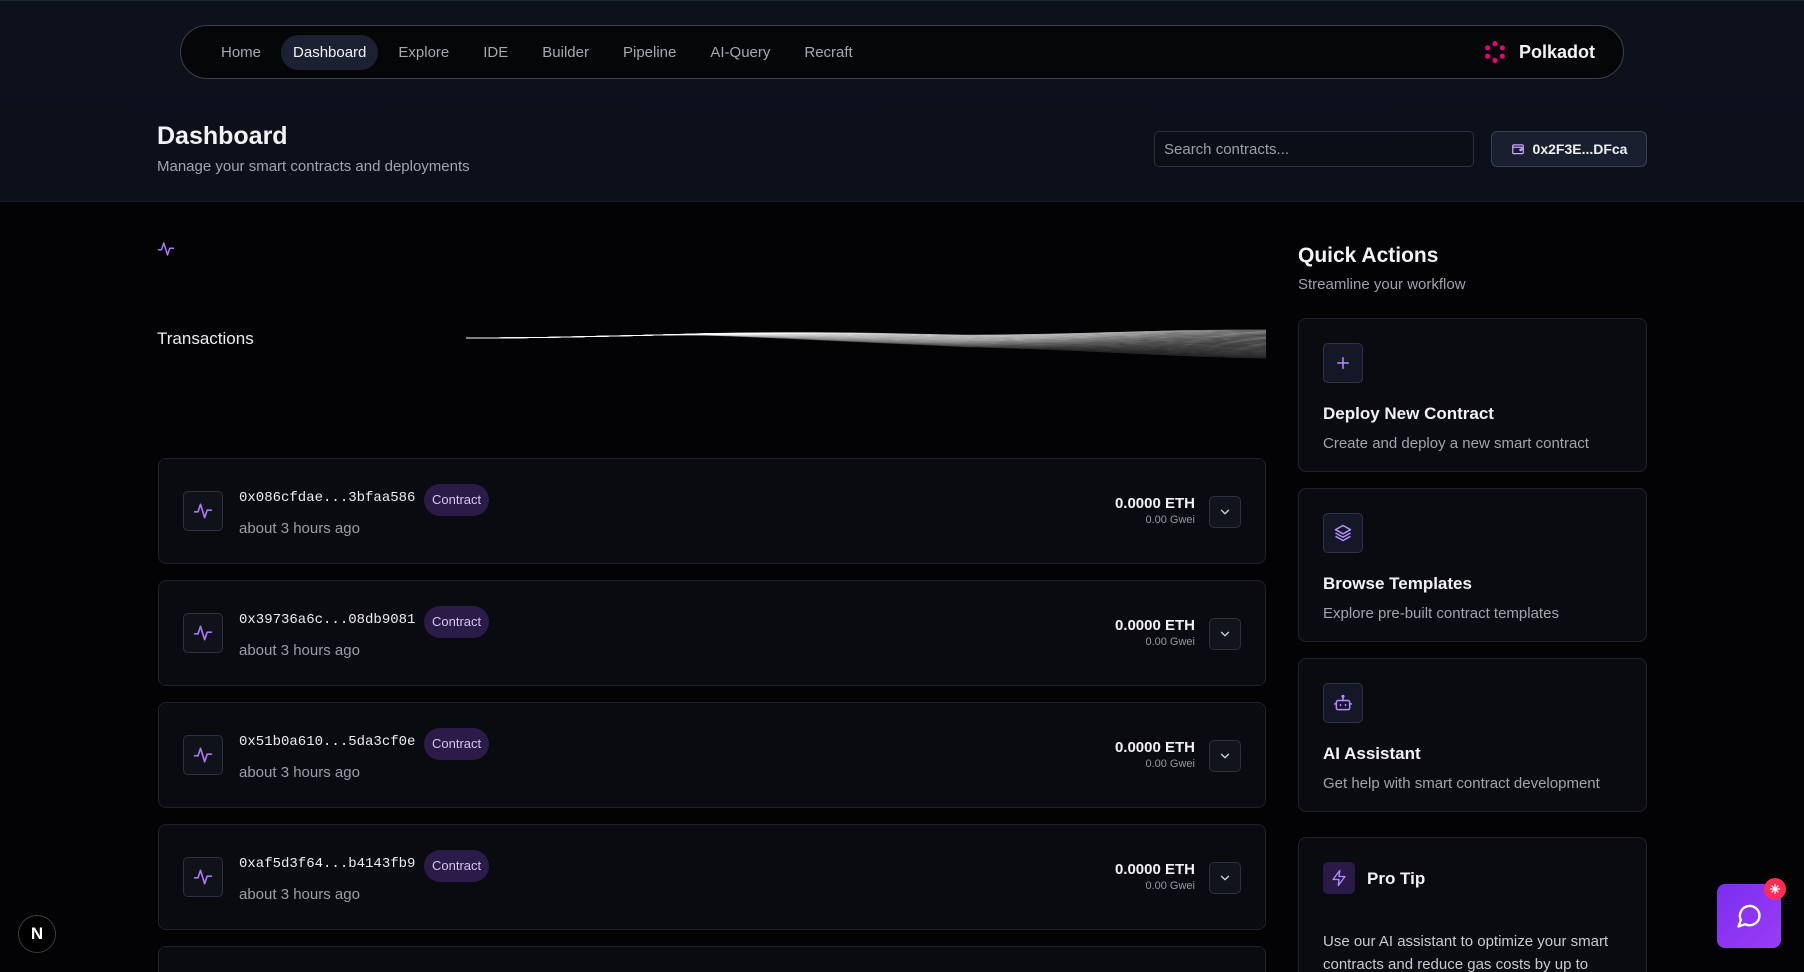 The image size is (1804, 972). What do you see at coordinates (712, 959) in the screenshot?
I see `transaction-row` at bounding box center [712, 959].